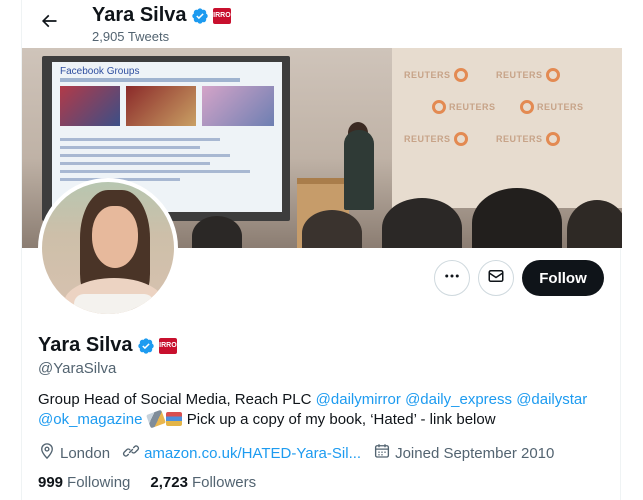 The image size is (643, 500). Describe the element at coordinates (358, 399) in the screenshot. I see `mention-link: @dailymirror` at that location.